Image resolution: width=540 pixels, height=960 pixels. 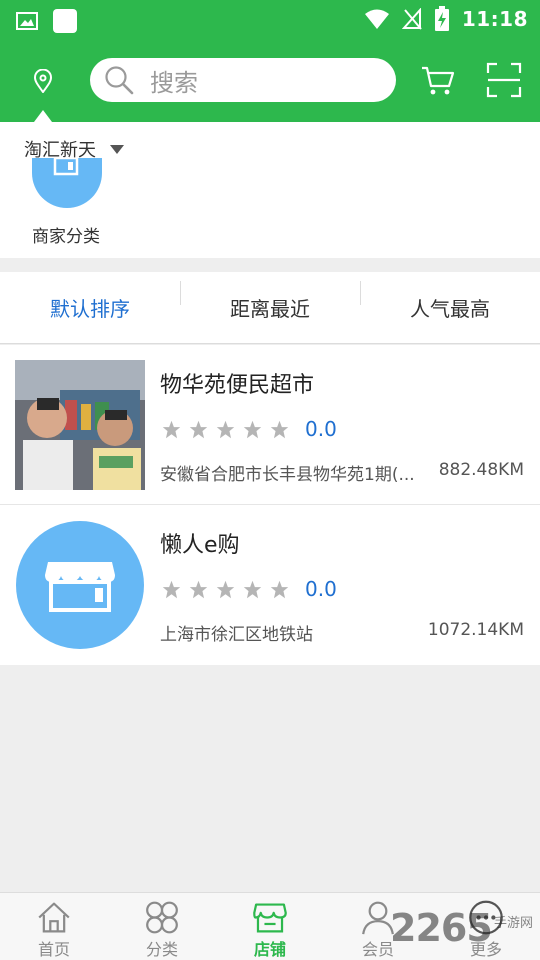 What do you see at coordinates (117, 149) in the screenshot?
I see `caret-down-icon` at bounding box center [117, 149].